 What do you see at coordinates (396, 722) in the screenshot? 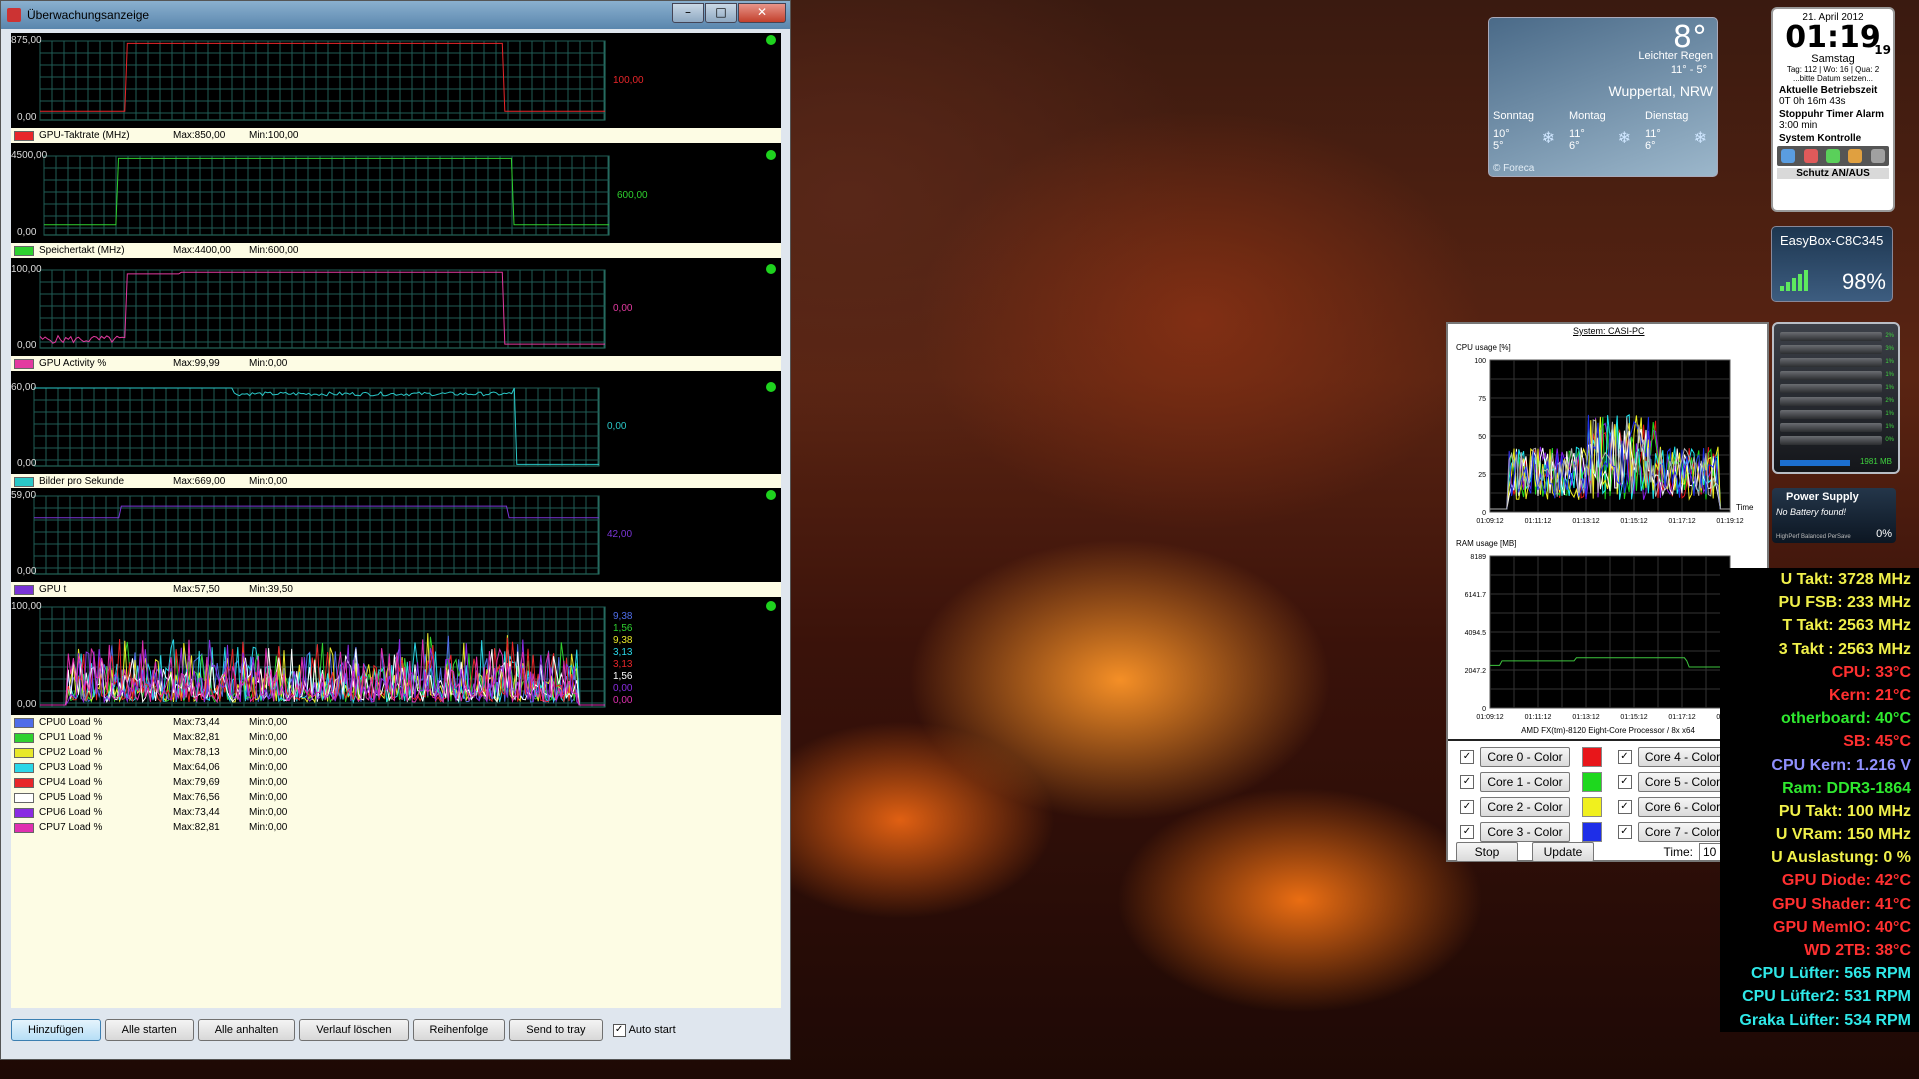
I see `legend-row: CPU0 Load % Max:73,44 Min:0,00` at bounding box center [396, 722].